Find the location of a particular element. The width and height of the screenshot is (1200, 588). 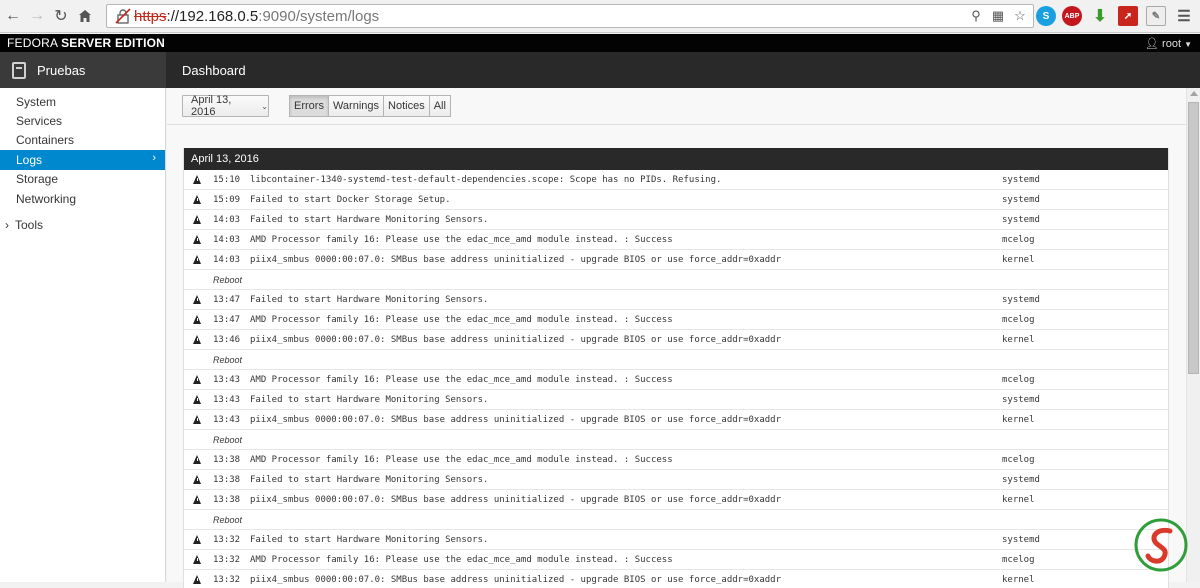

sidebar-item-label: Services is located at coordinates (39, 121).